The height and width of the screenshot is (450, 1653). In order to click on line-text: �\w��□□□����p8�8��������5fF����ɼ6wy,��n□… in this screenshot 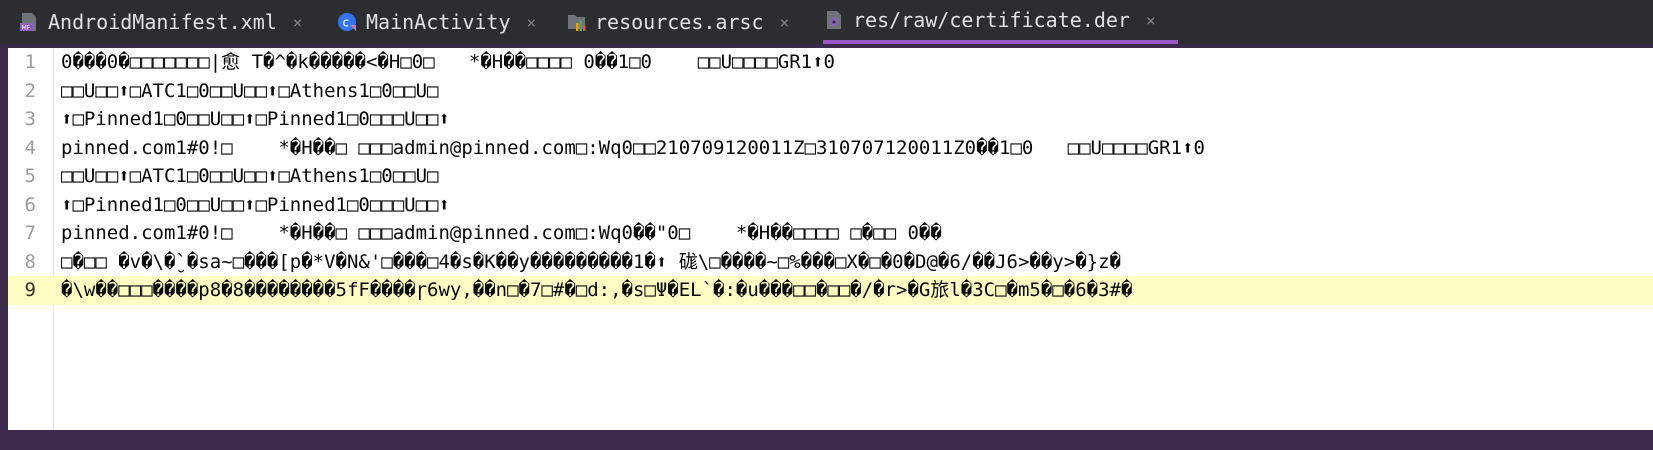, I will do `click(596, 290)`.